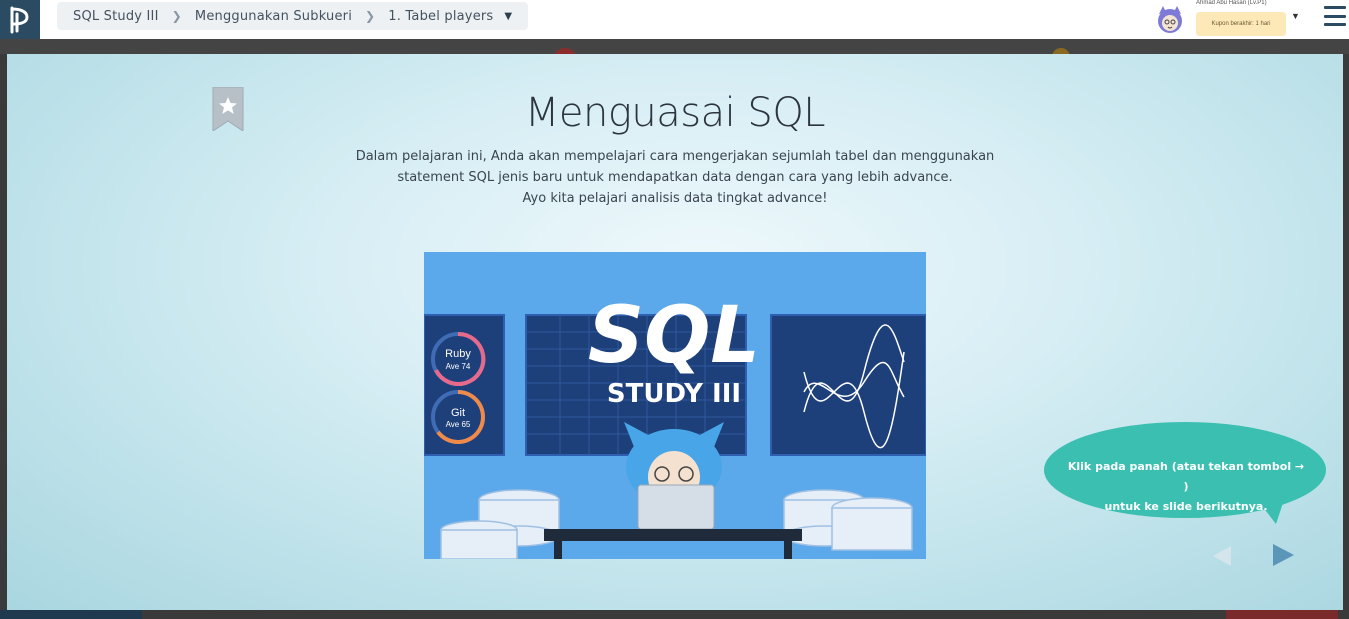 The image size is (1349, 619). I want to click on hint-line: untuk ke slide berikutnya., so click(1186, 506).